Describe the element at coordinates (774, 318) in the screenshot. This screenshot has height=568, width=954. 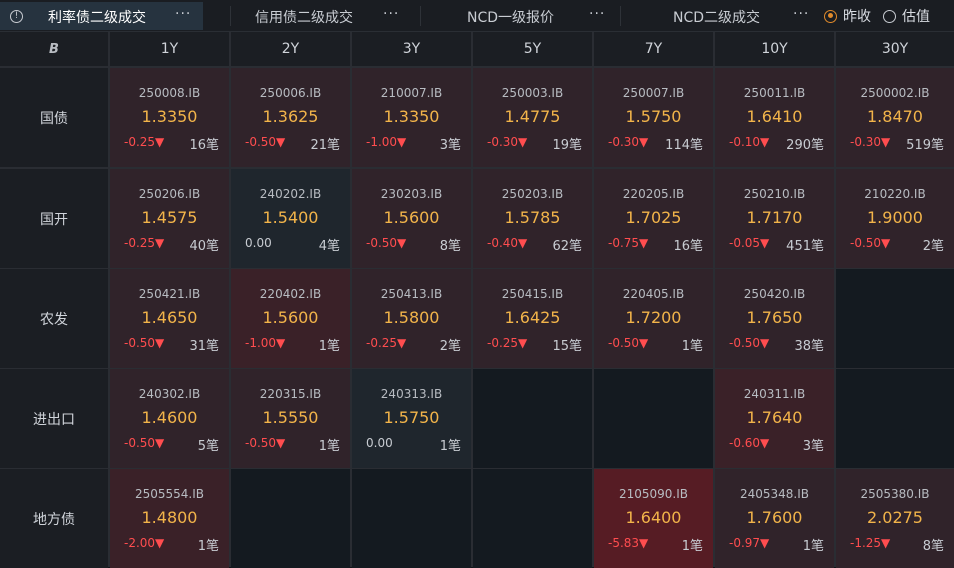
I see `quote-cell: 250420.IB 1.7650 -0.50▼ 38笔` at that location.